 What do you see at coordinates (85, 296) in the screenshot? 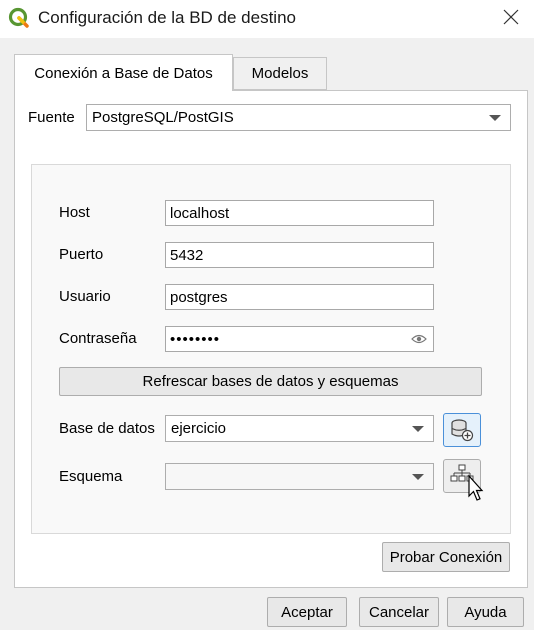
I see `user-label: Usuario` at bounding box center [85, 296].